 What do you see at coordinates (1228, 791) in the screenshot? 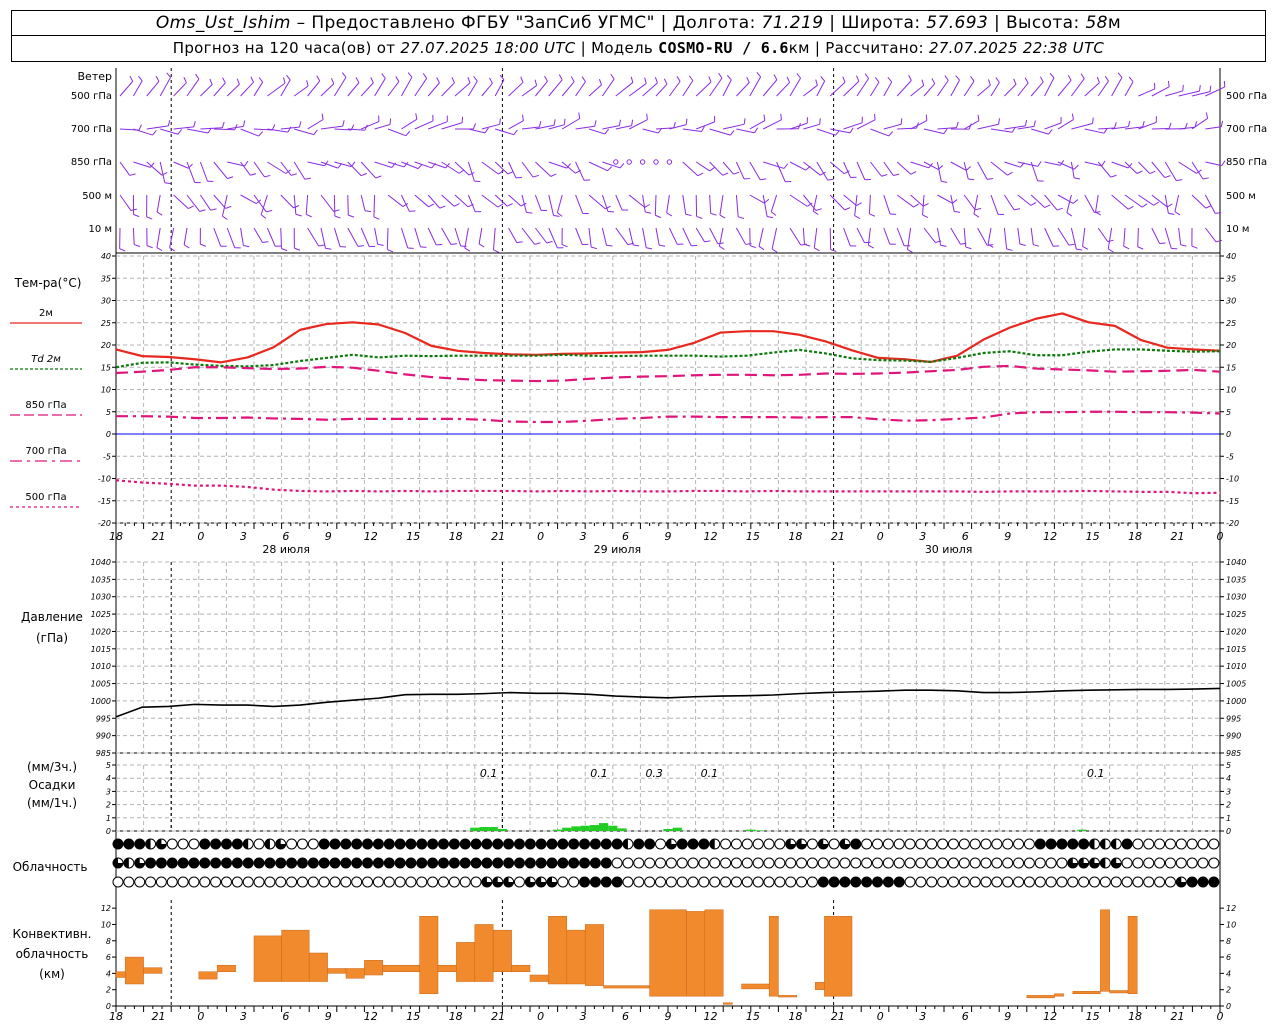
I see `precip-ytick-label: 3` at bounding box center [1228, 791].